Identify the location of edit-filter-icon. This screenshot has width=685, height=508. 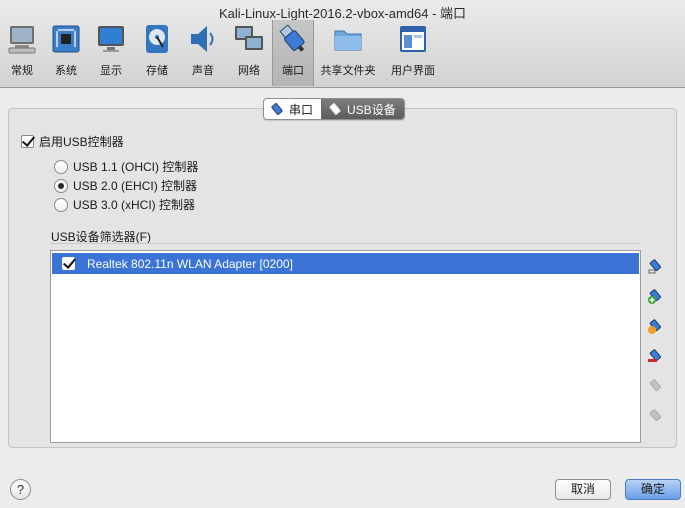
(654, 326).